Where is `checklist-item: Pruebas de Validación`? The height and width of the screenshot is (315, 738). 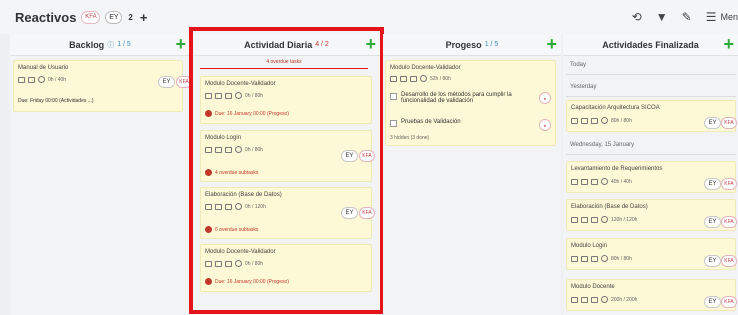 checklist-item: Pruebas de Validación is located at coordinates (460, 123).